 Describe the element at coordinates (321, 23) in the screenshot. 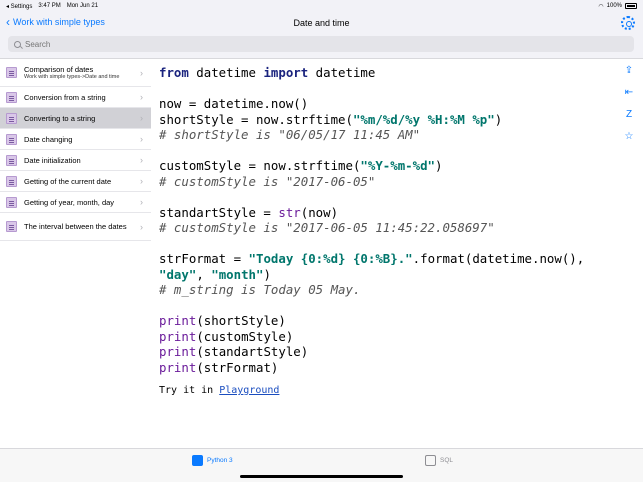

I see `nav-bar: ‹ Work with simple types Date and time` at that location.